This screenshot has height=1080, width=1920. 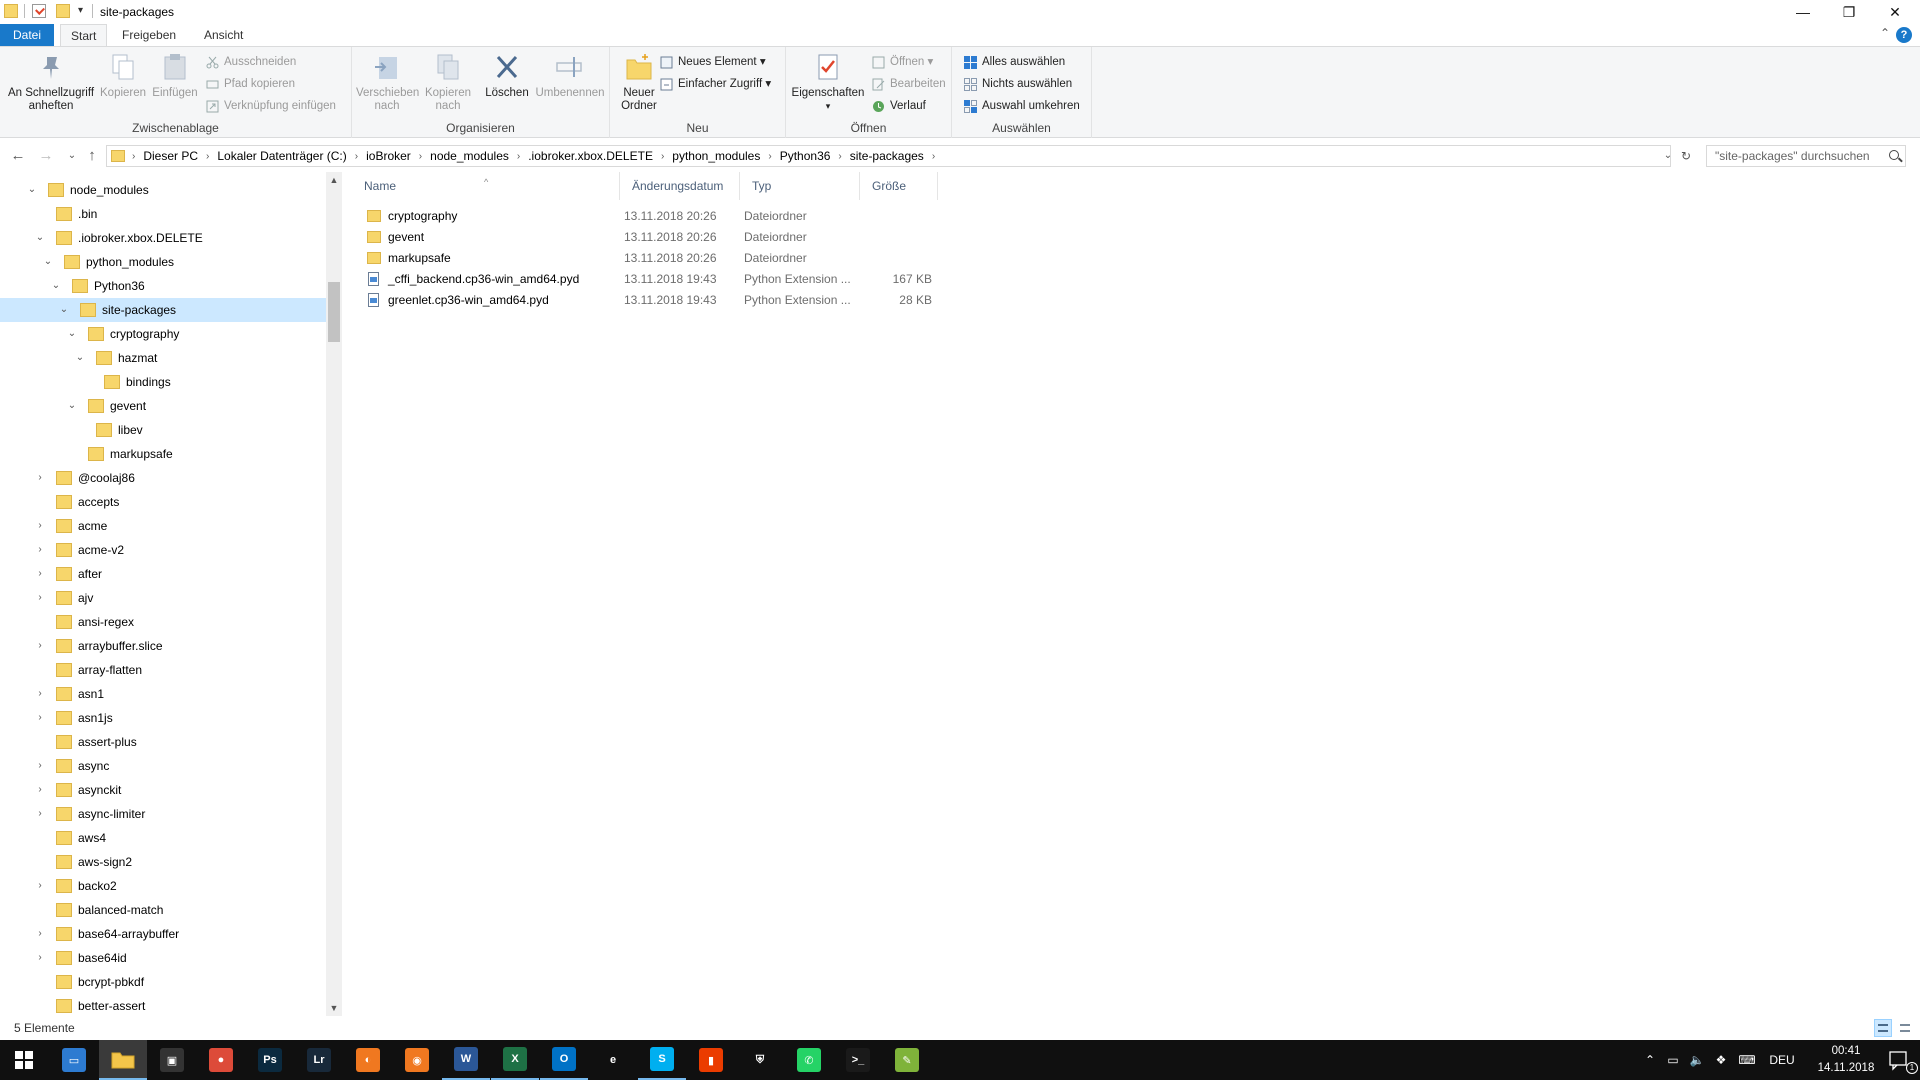 I want to click on up-arrow-icon: ↑, so click(x=92, y=156).